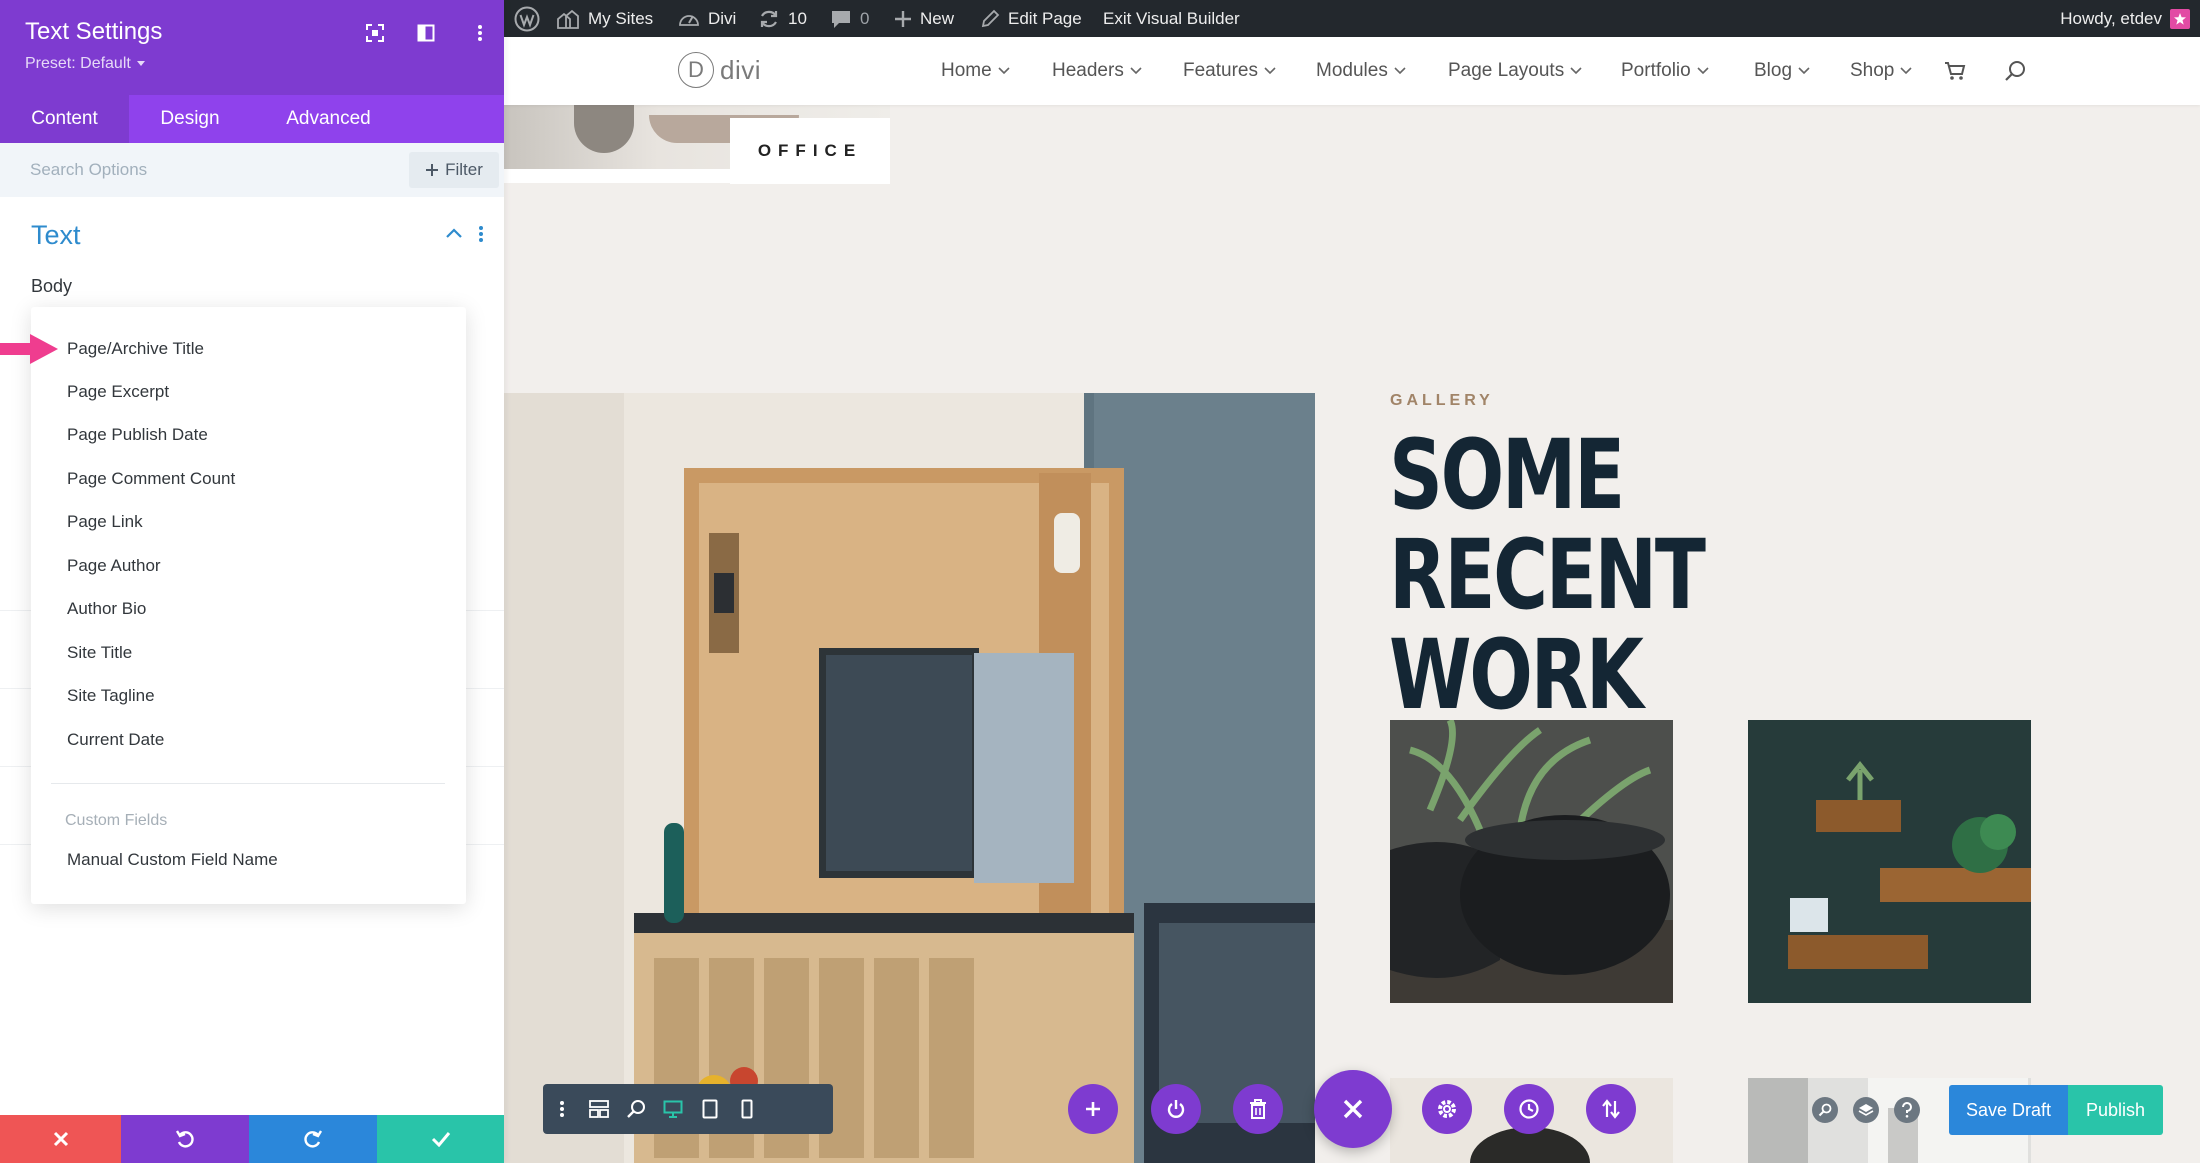 The height and width of the screenshot is (1163, 2200). I want to click on user-account-menu: Howdy, etdev, so click(2125, 18).